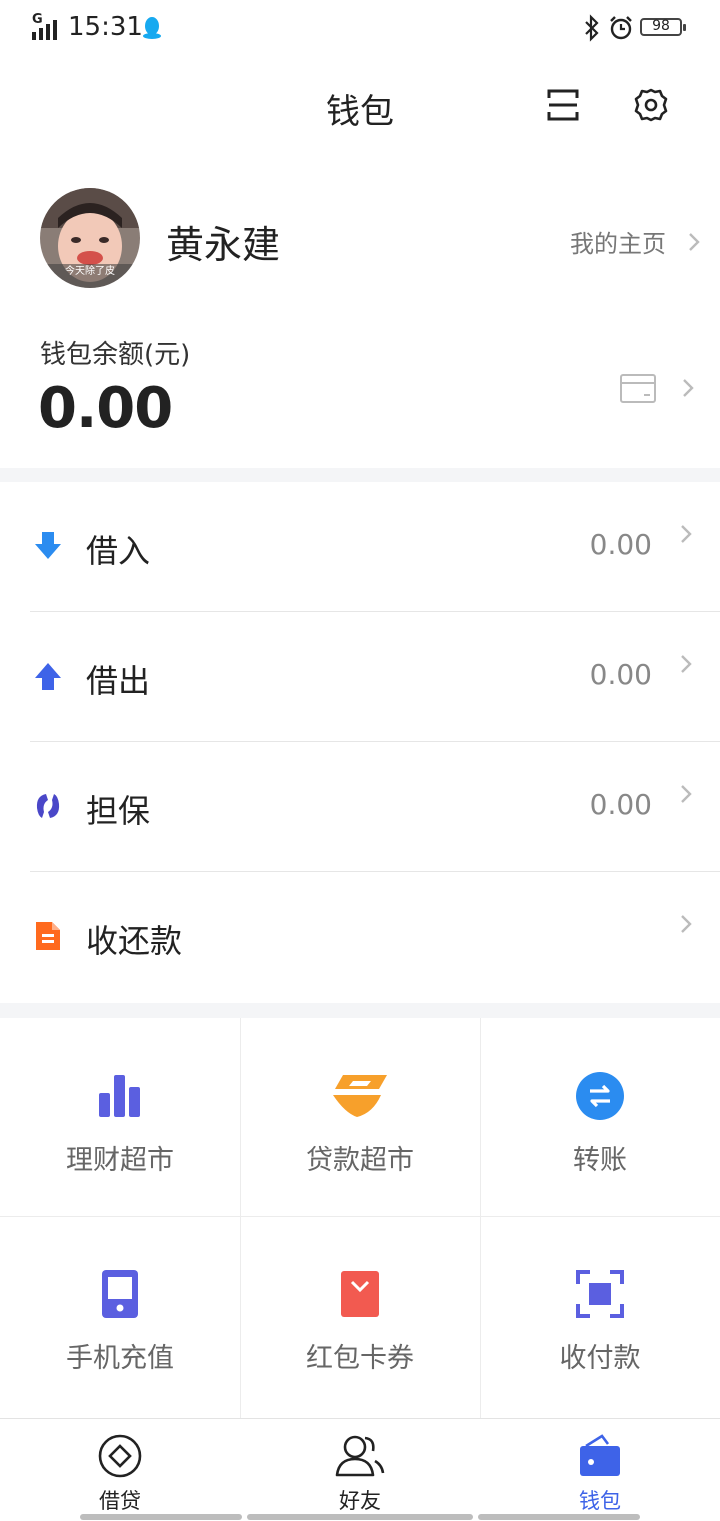 This screenshot has height=1521, width=720. Describe the element at coordinates (360, 30) in the screenshot. I see `status-bar: G 15:31 98` at that location.